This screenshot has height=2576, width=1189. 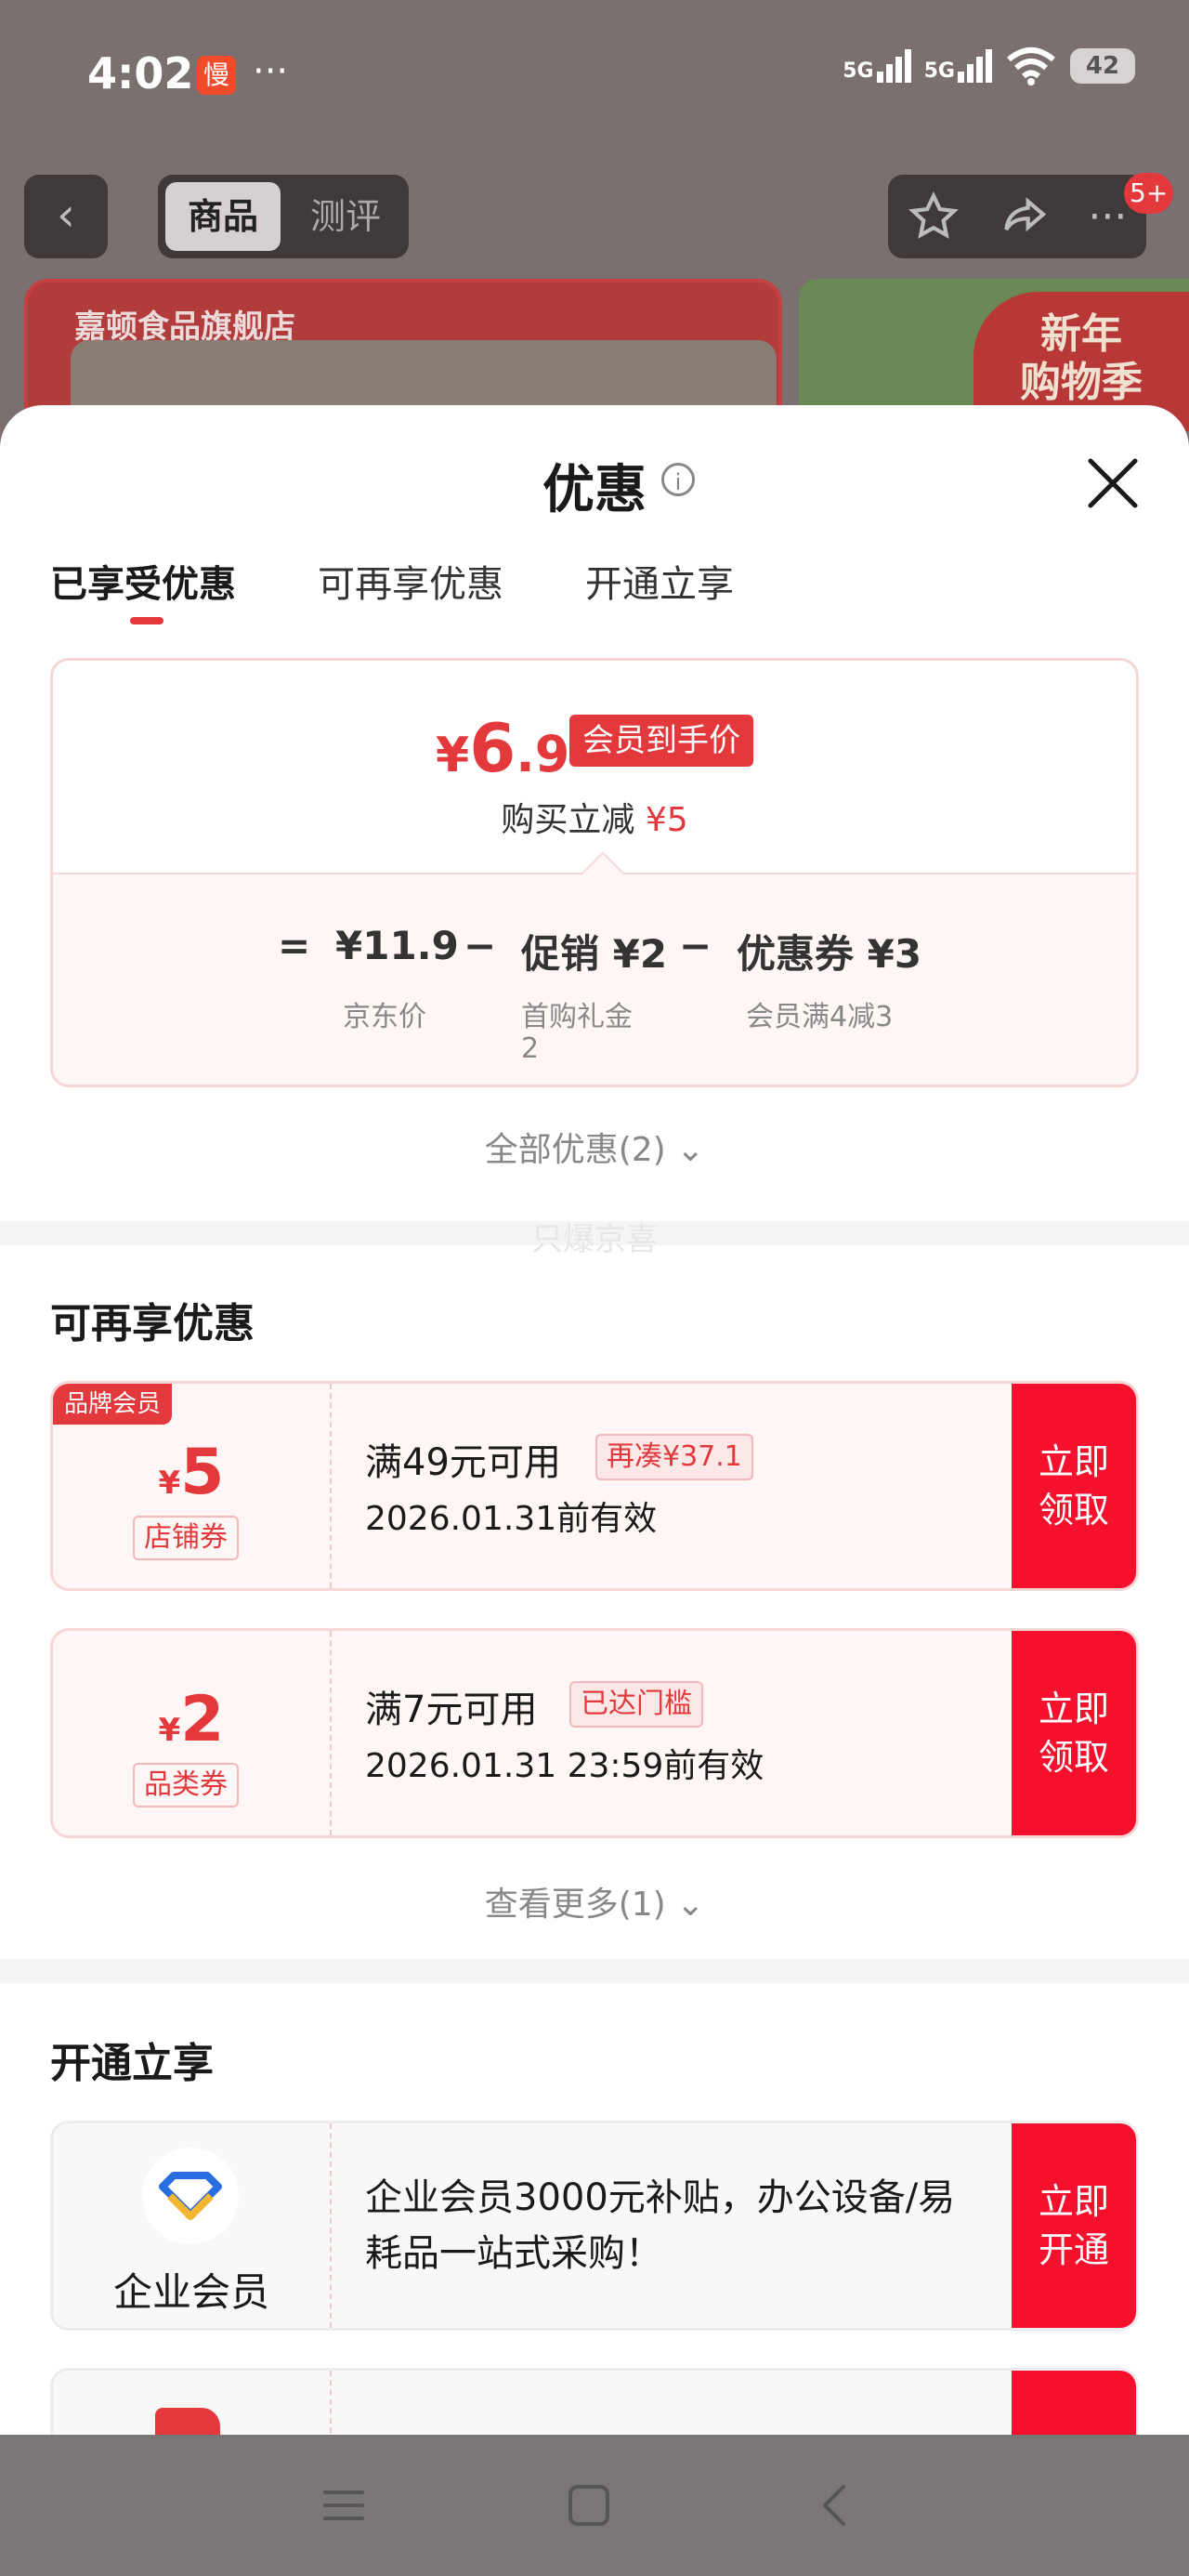 What do you see at coordinates (1103, 66) in the screenshot?
I see `battery-indicator: 42` at bounding box center [1103, 66].